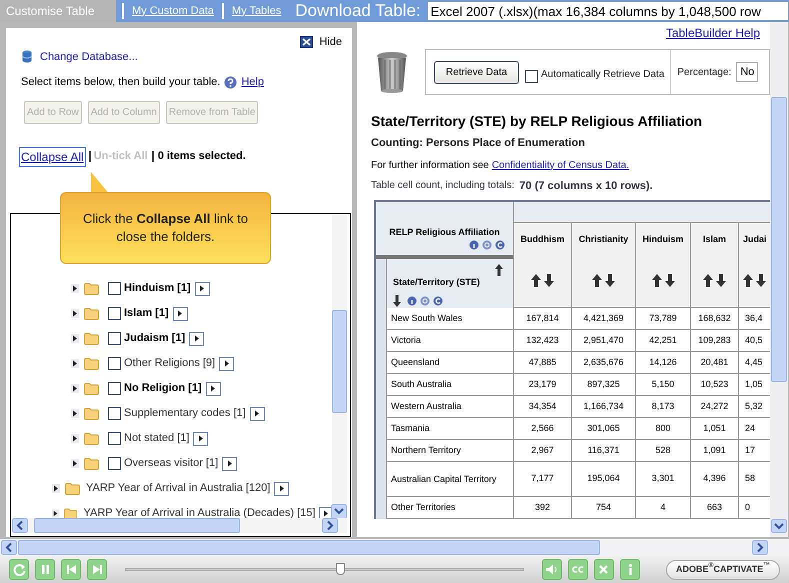 Image resolution: width=789 pixels, height=583 pixels. Describe the element at coordinates (178, 488) in the screenshot. I see `tree-item-label: YARP Year of Arrival in Australia [120]` at that location.